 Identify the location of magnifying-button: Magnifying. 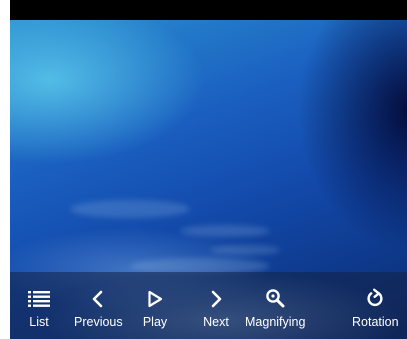
(275, 305).